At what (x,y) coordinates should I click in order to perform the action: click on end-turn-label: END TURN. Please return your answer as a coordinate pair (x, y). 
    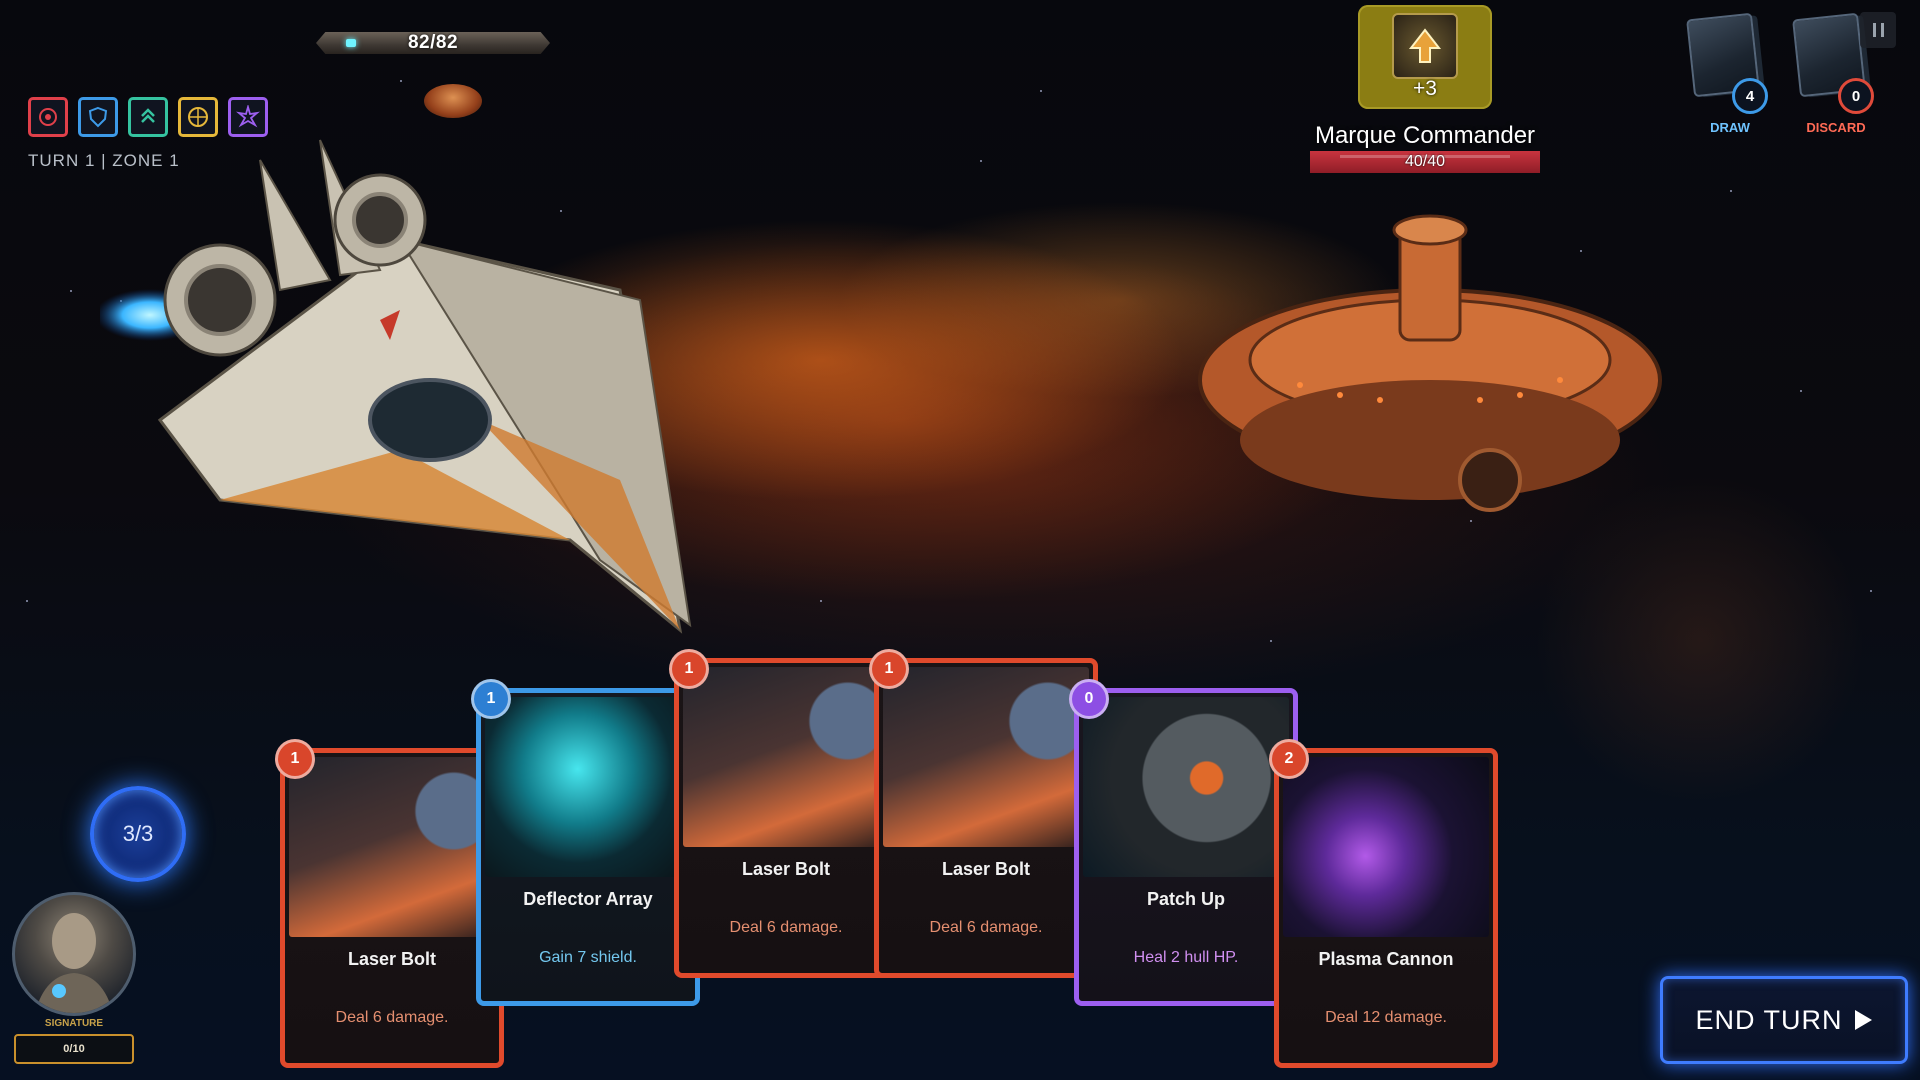
    Looking at the image, I should click on (1769, 1019).